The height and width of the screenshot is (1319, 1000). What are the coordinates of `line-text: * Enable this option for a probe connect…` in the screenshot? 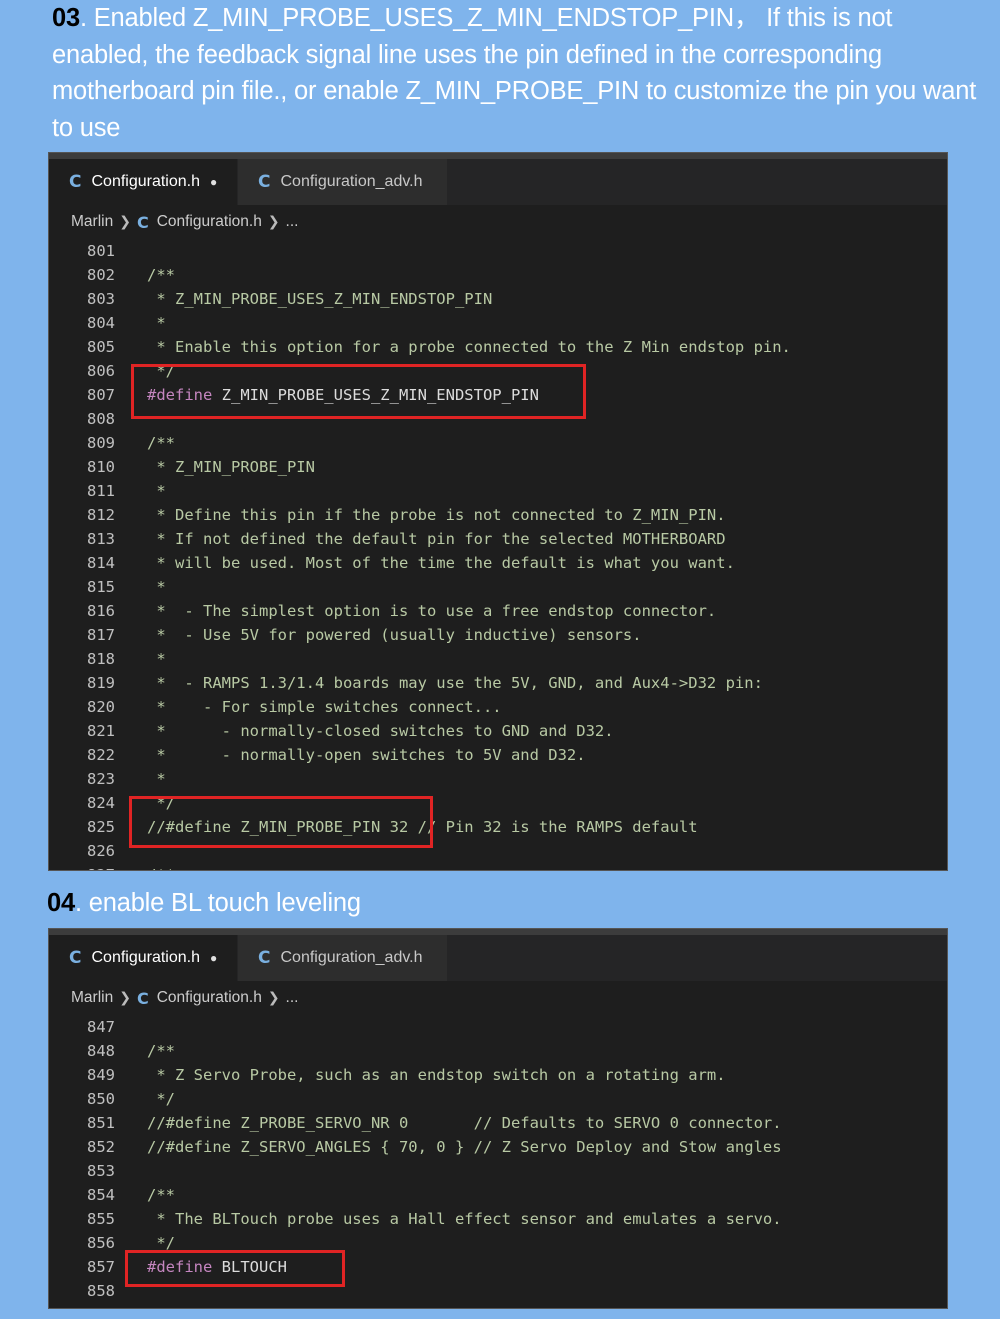 It's located at (469, 347).